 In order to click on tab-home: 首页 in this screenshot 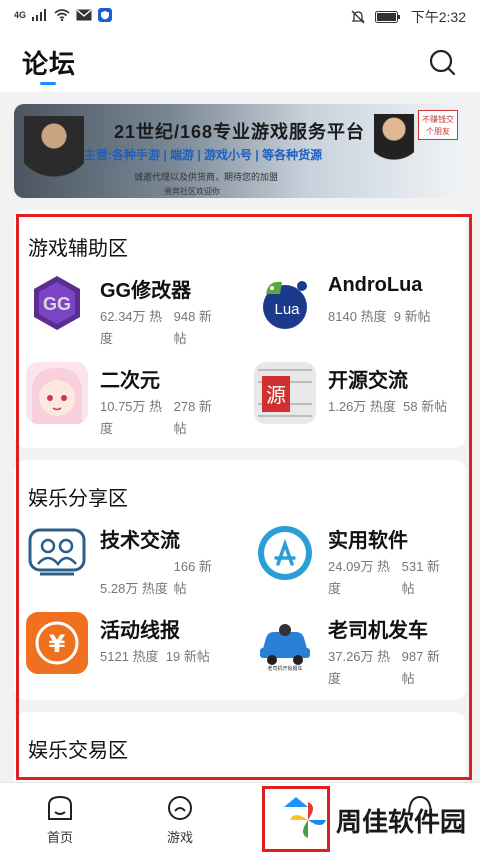, I will do `click(60, 819)`.